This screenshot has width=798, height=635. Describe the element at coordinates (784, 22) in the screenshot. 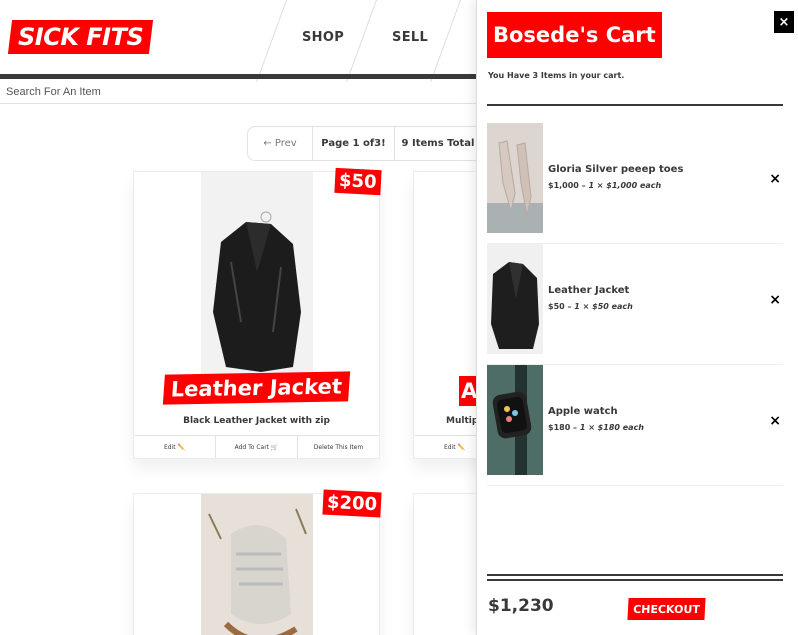

I see `close-icon: ×` at that location.